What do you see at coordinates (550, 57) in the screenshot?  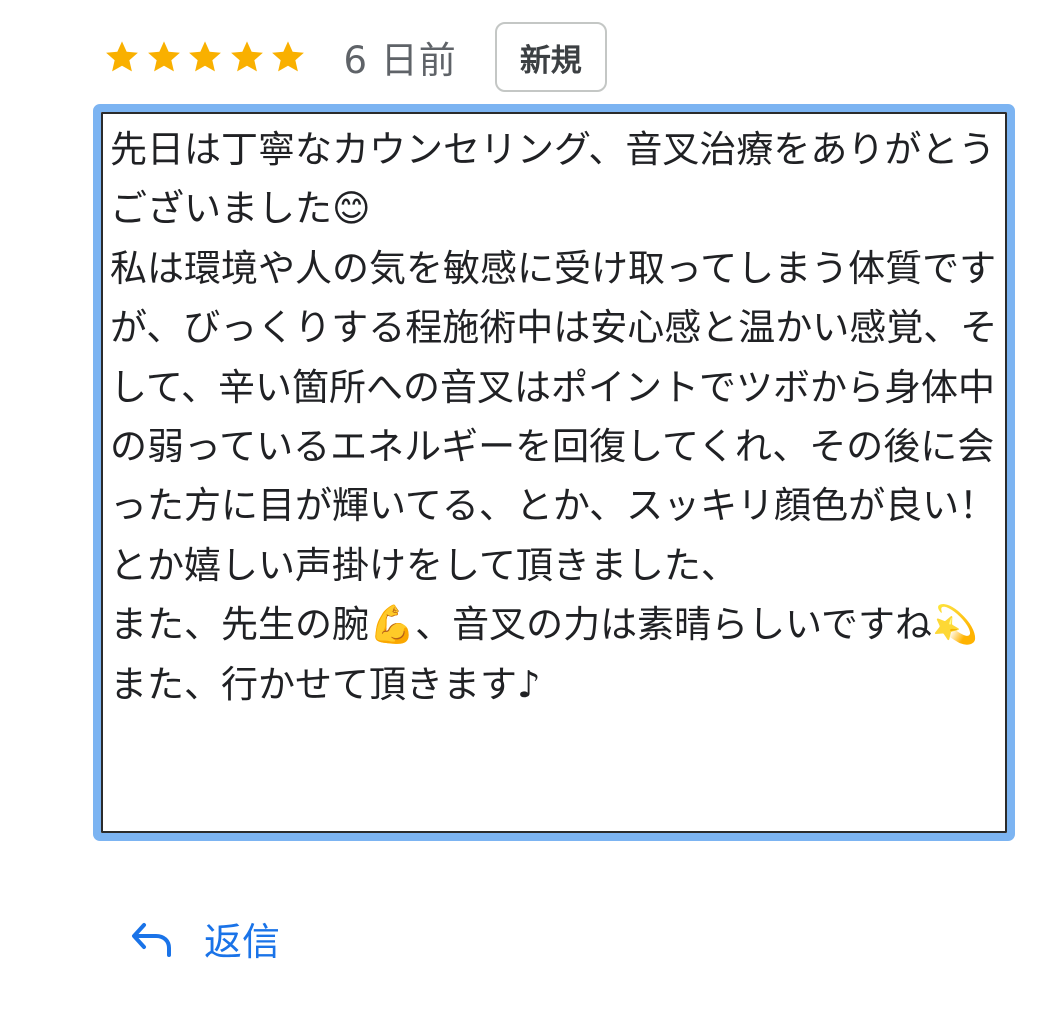 I see `new-badge: 新規` at bounding box center [550, 57].